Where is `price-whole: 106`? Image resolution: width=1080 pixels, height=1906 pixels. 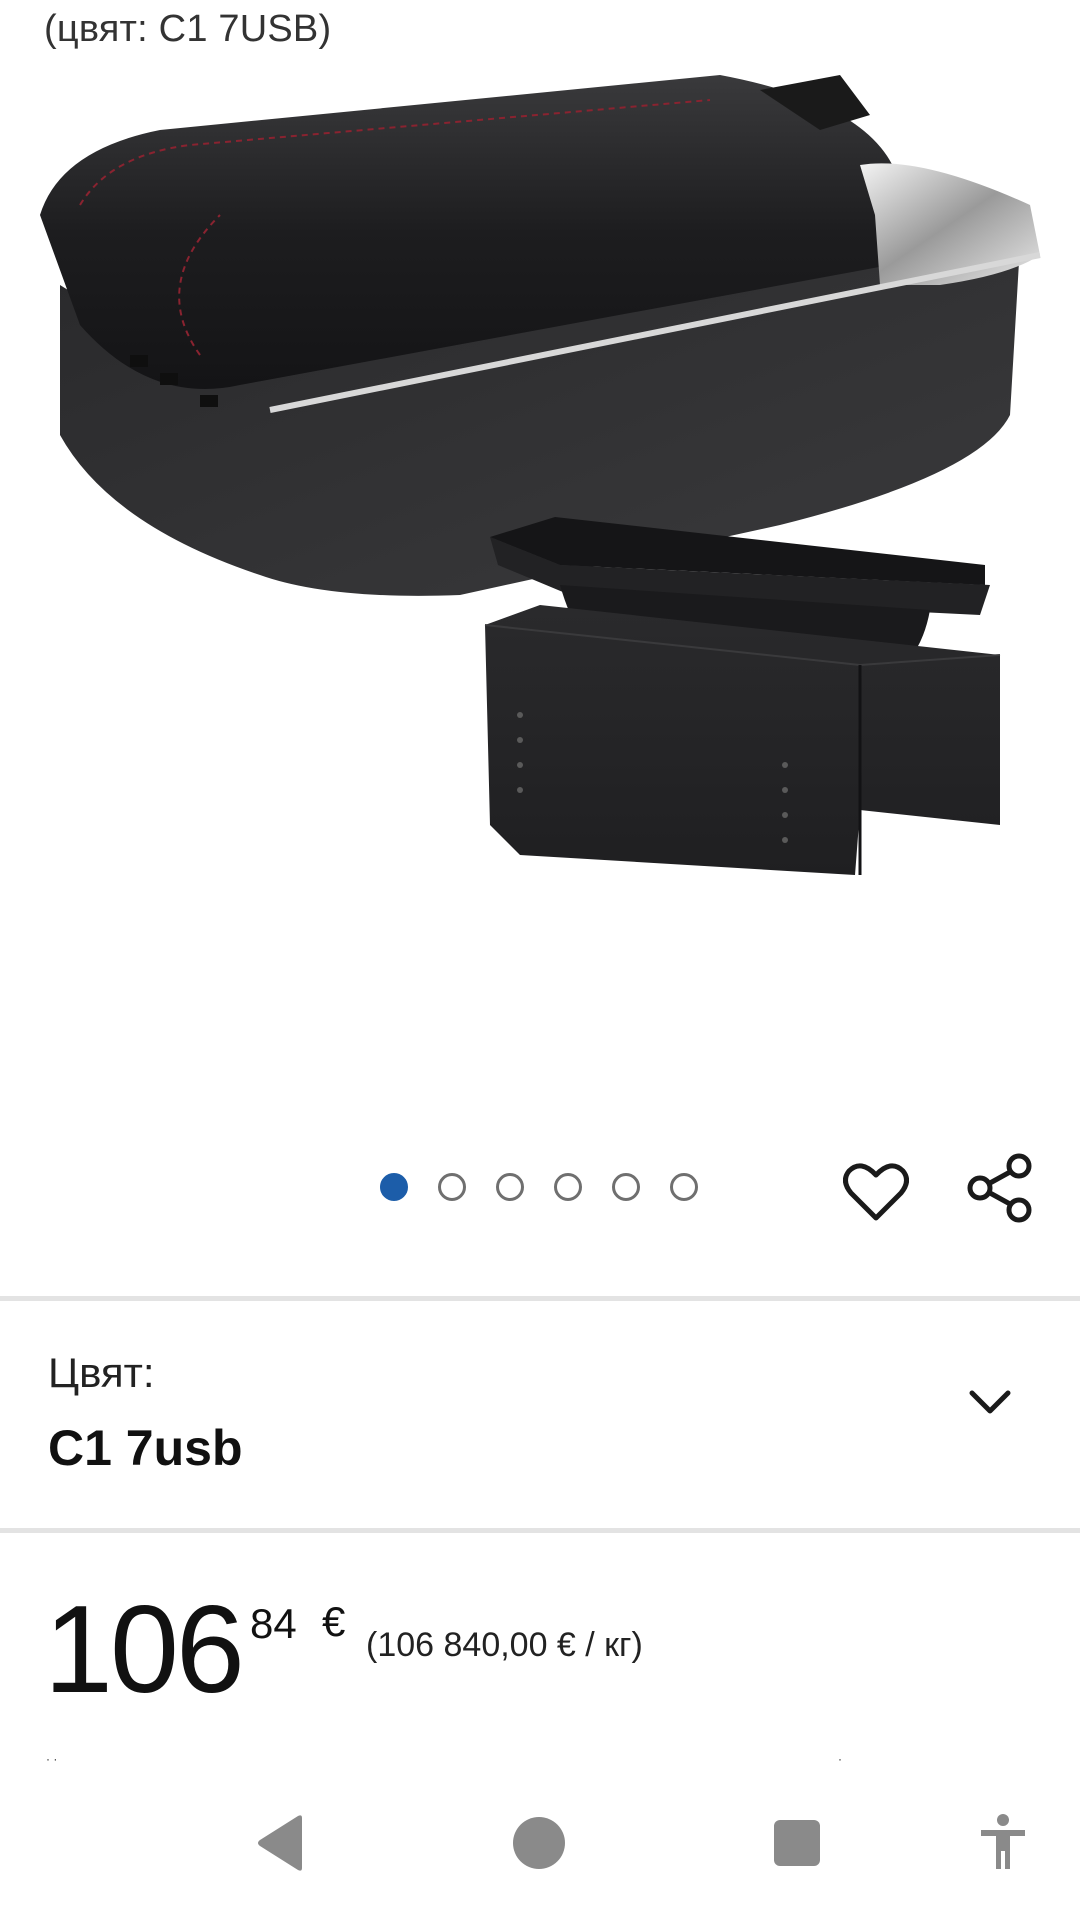
price-whole: 106 is located at coordinates (144, 1650).